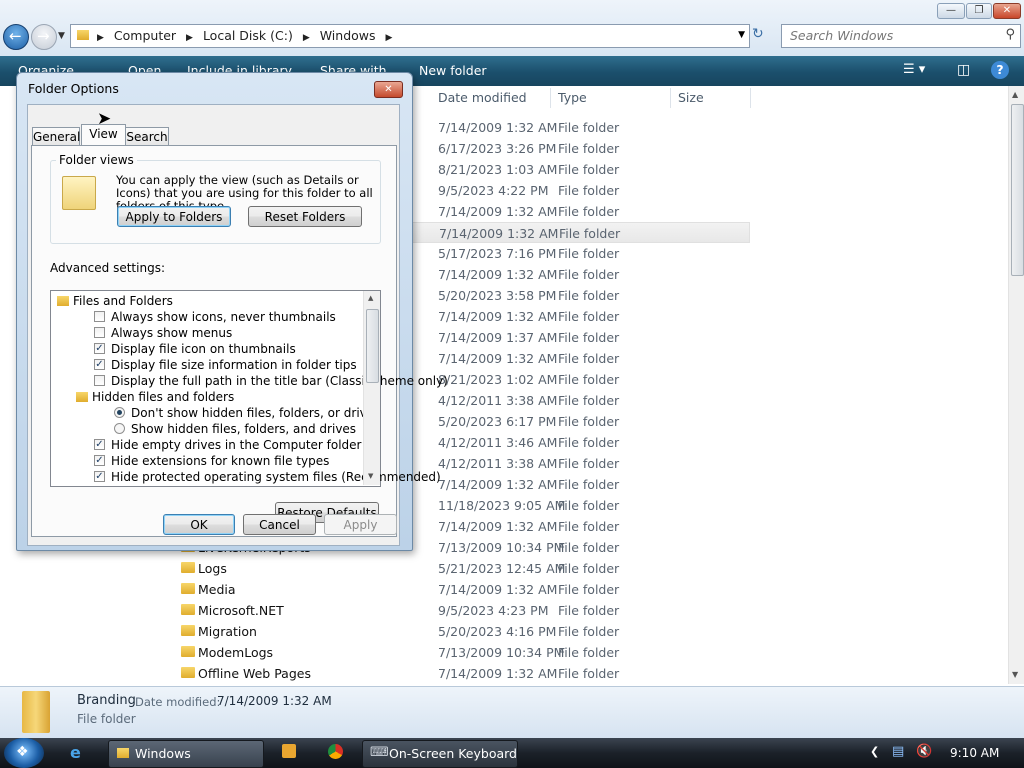  Describe the element at coordinates (1007, 11) in the screenshot. I see `close-window-button: ✕` at that location.